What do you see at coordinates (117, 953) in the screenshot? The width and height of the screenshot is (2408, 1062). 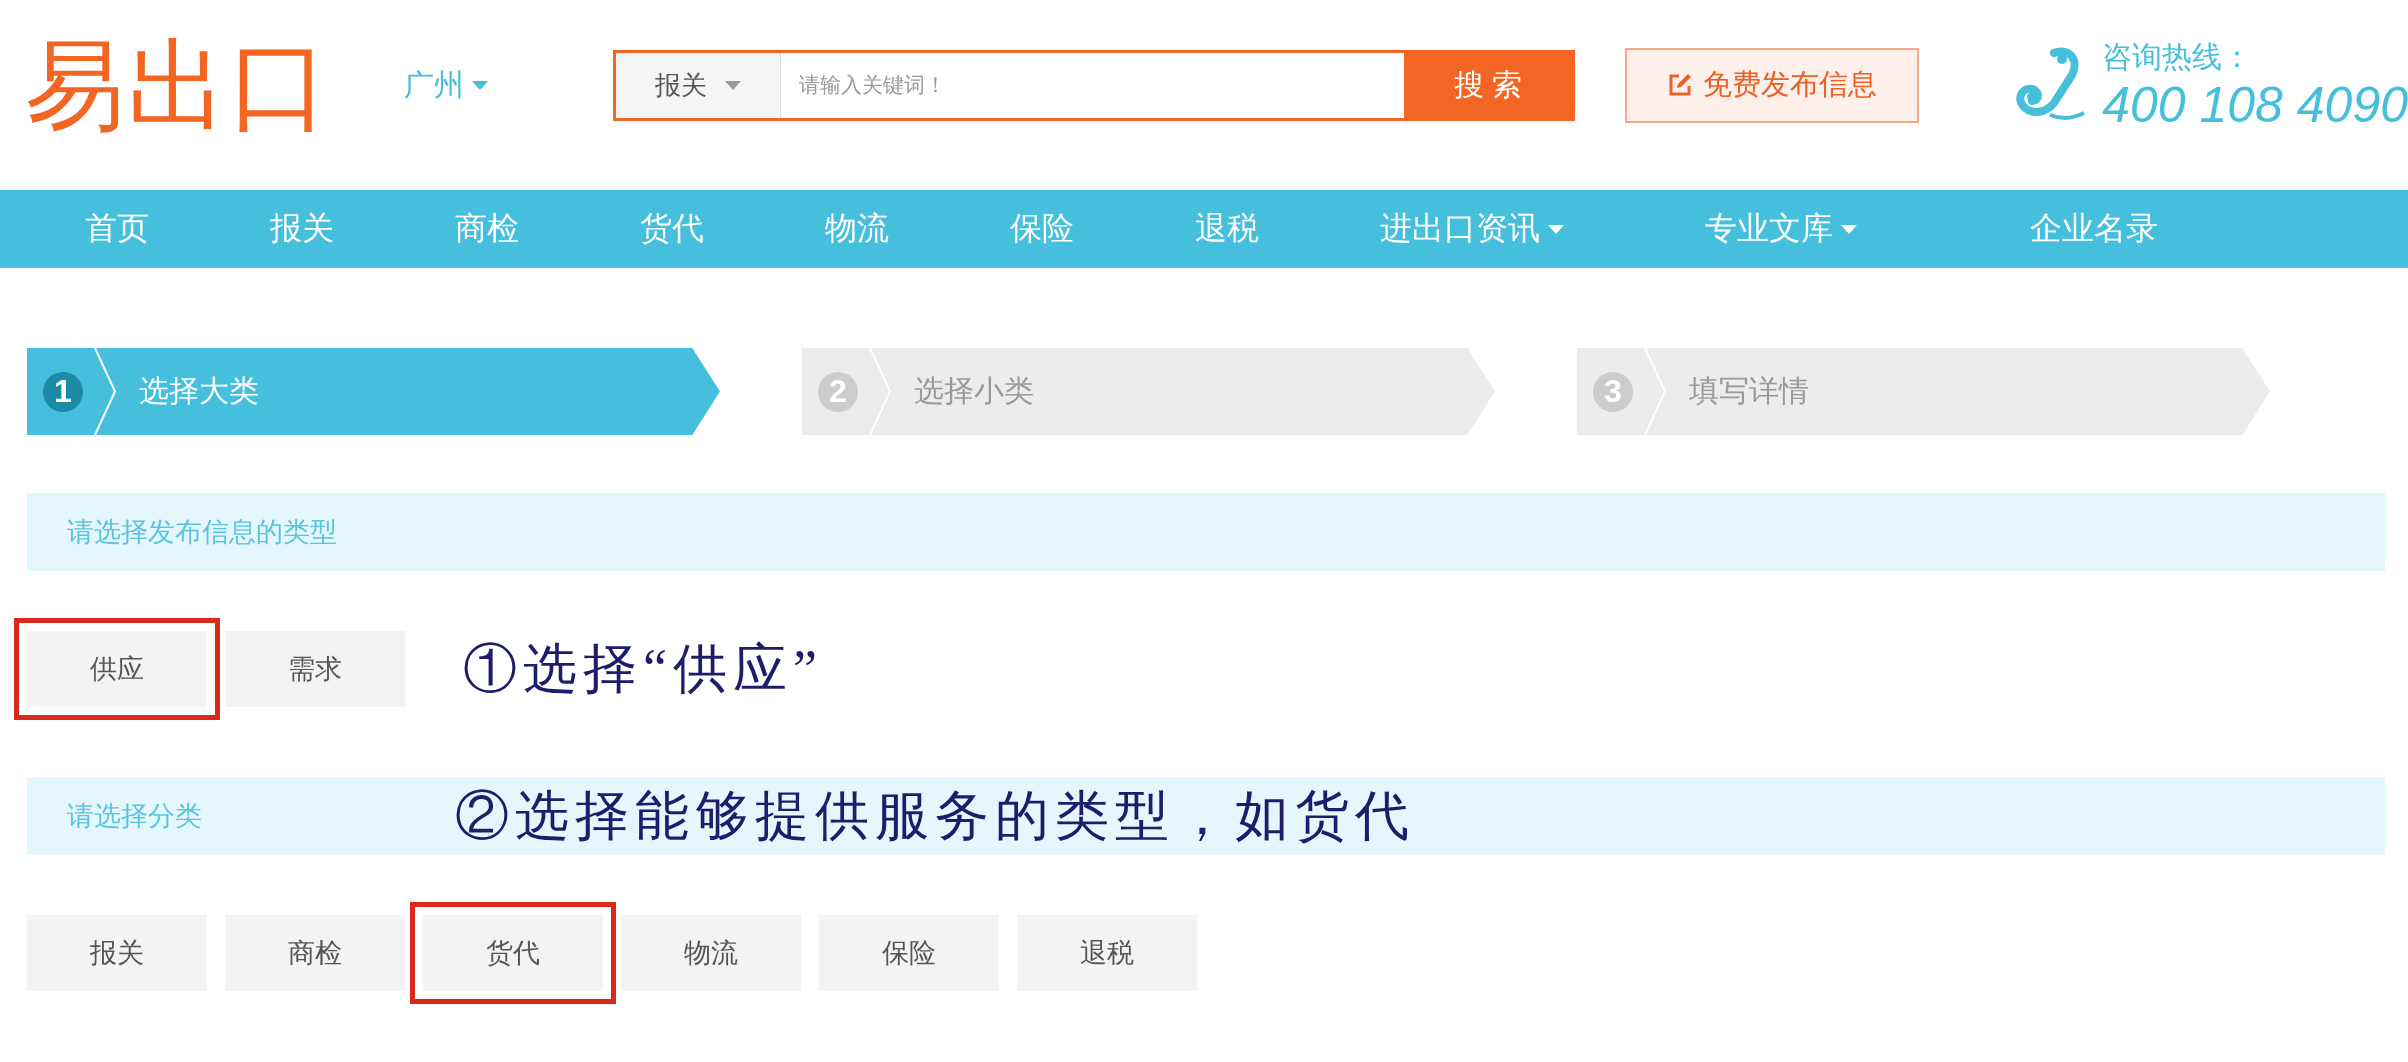 I see `option-button: 报关` at bounding box center [117, 953].